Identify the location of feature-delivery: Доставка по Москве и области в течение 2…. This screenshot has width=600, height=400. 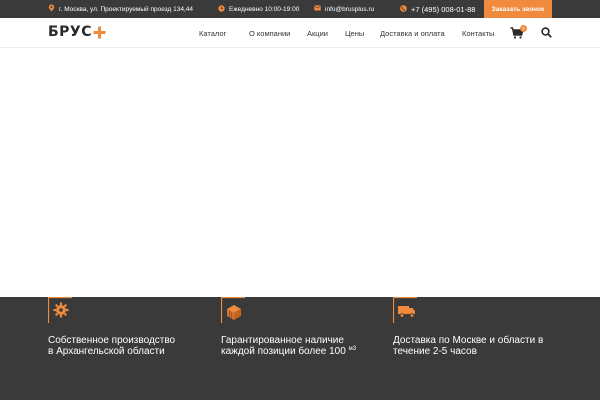
(468, 327).